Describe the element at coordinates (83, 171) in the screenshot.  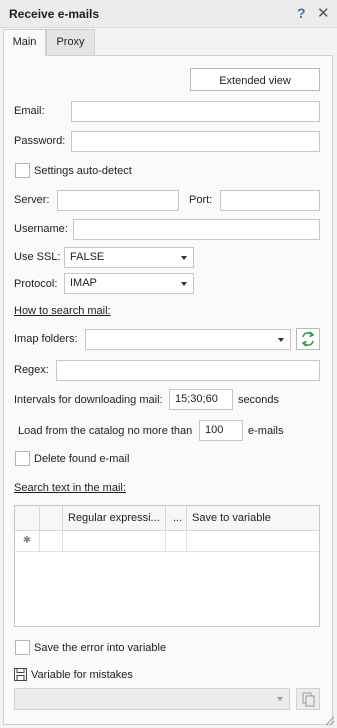
I see `autodetect-label: Settings auto-detect` at that location.